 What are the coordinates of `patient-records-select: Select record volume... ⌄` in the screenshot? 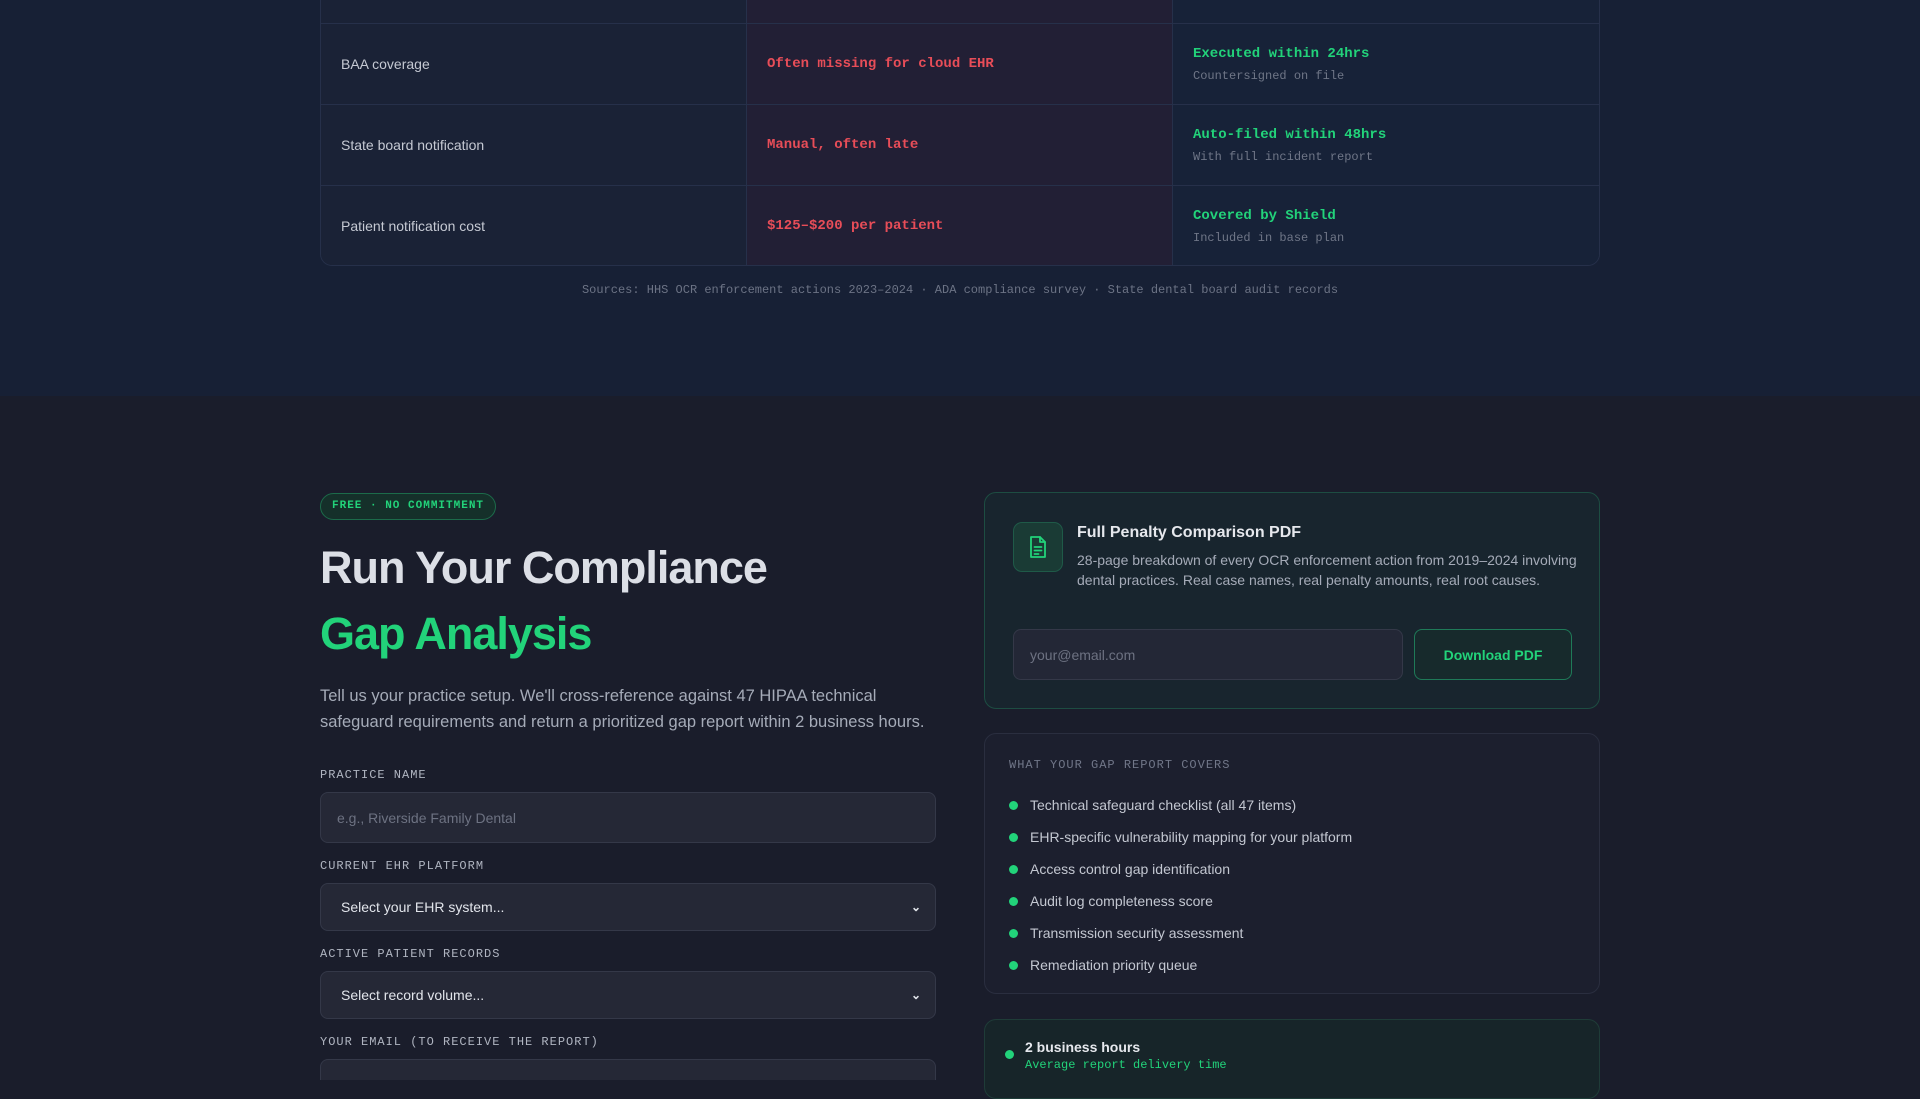 It's located at (628, 995).